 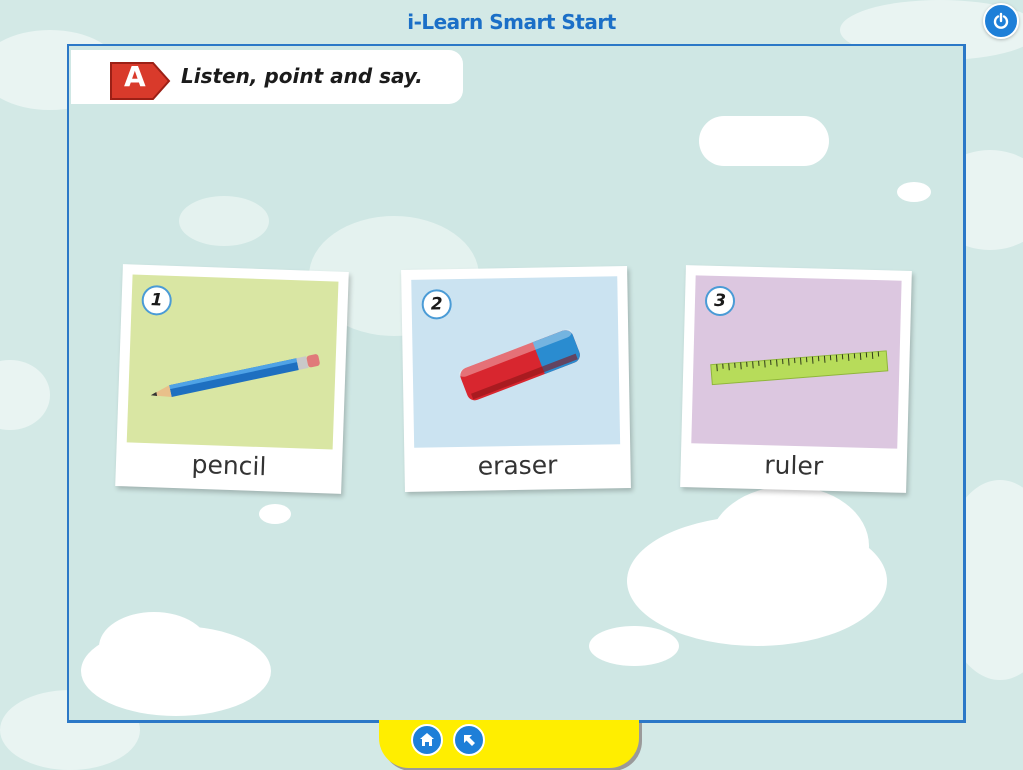 What do you see at coordinates (232, 379) in the screenshot?
I see `vocab-card-pencil: 1 pencil` at bounding box center [232, 379].